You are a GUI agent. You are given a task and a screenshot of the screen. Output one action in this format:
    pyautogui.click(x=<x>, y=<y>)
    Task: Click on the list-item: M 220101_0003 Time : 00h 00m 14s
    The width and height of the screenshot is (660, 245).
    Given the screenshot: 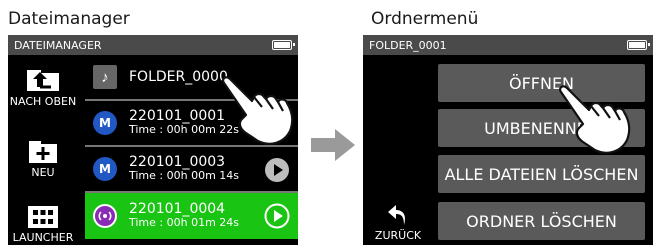 What is the action you would take?
    pyautogui.click(x=191, y=170)
    